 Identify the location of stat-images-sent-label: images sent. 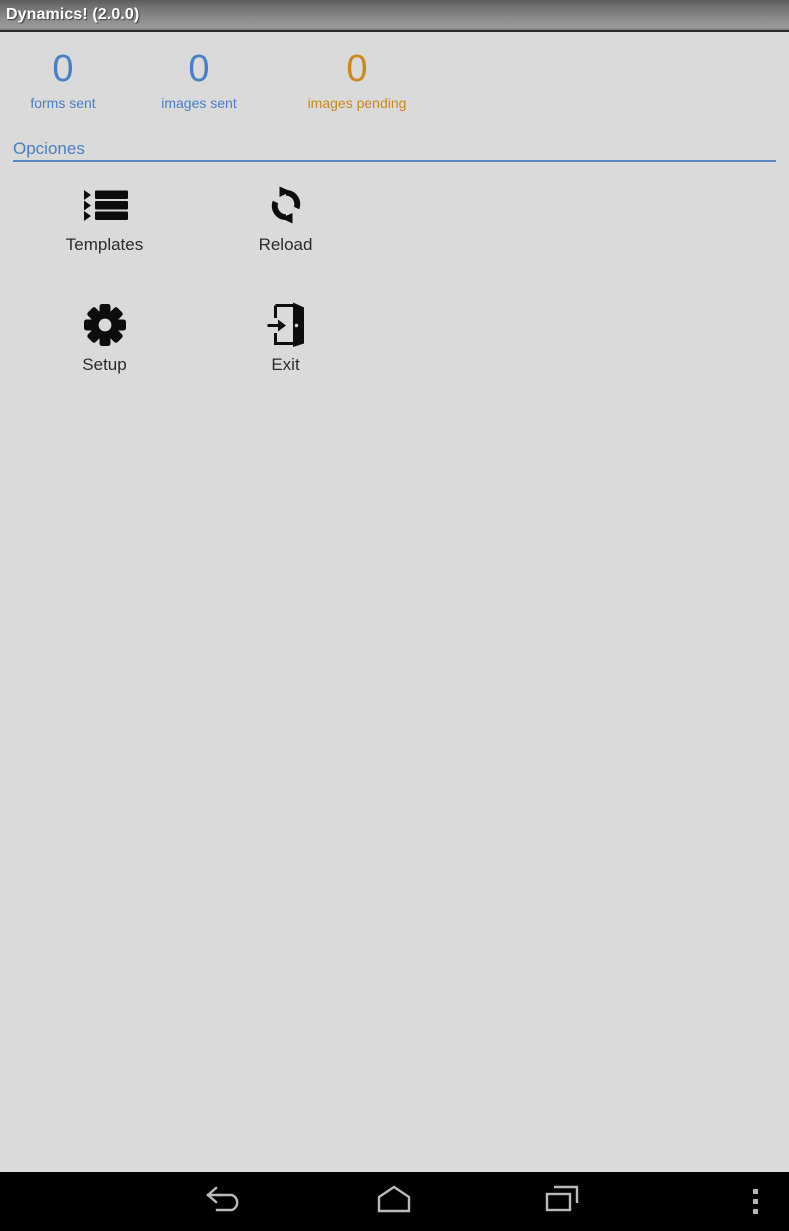
(199, 103).